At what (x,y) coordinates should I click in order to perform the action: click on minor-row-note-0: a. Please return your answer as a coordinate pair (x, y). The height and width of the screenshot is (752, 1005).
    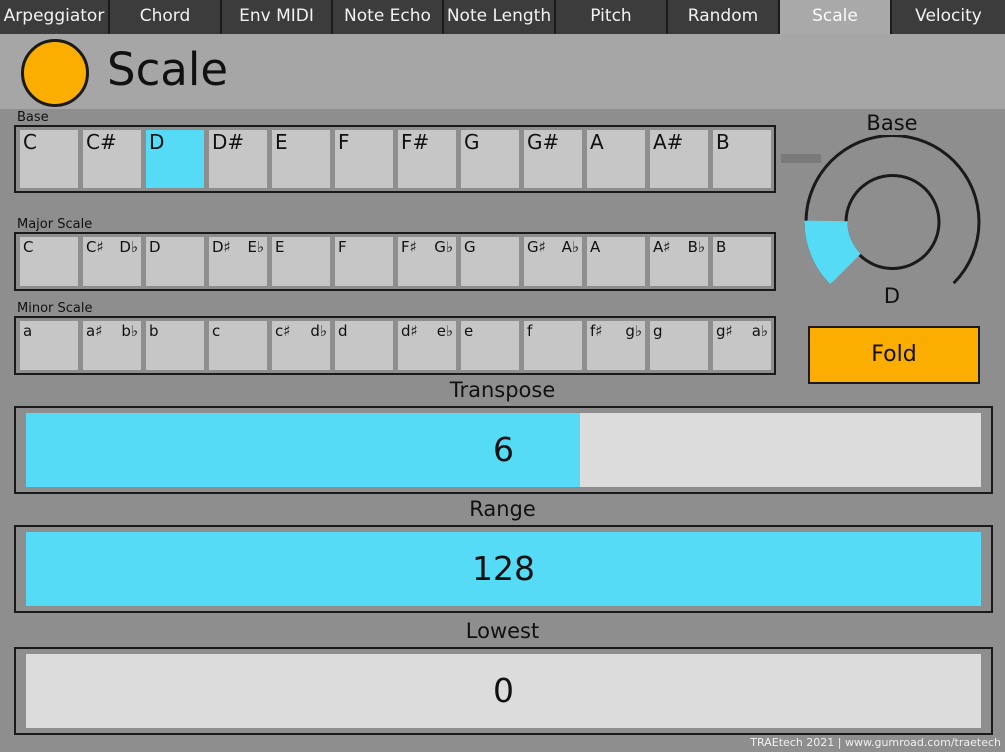
    Looking at the image, I should click on (49, 345).